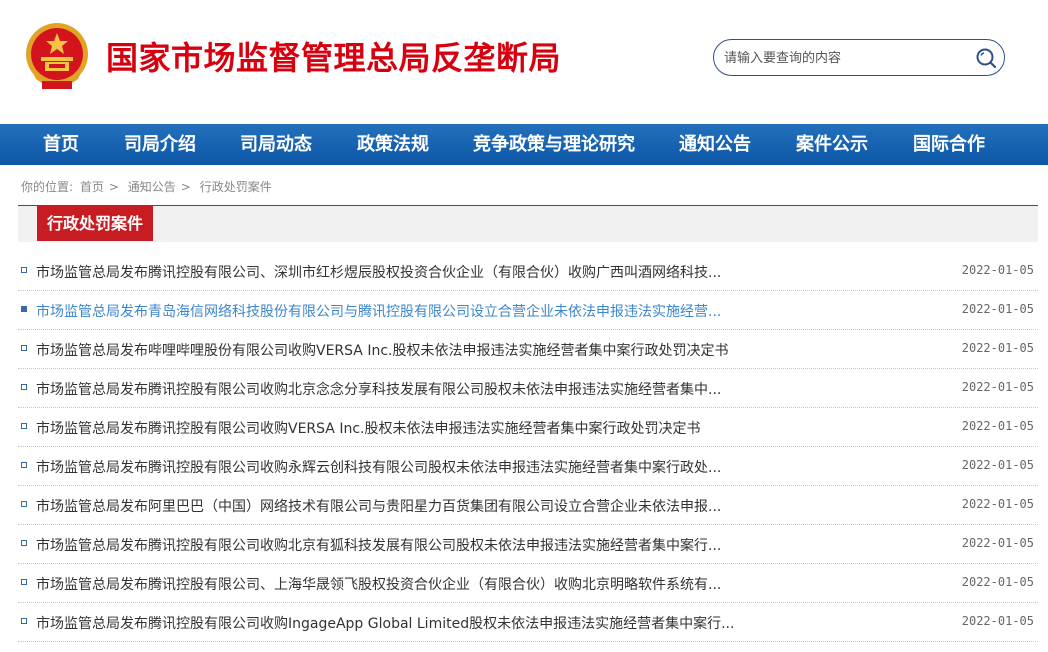  What do you see at coordinates (528, 223) in the screenshot?
I see `section-header: 行政处罚案件` at bounding box center [528, 223].